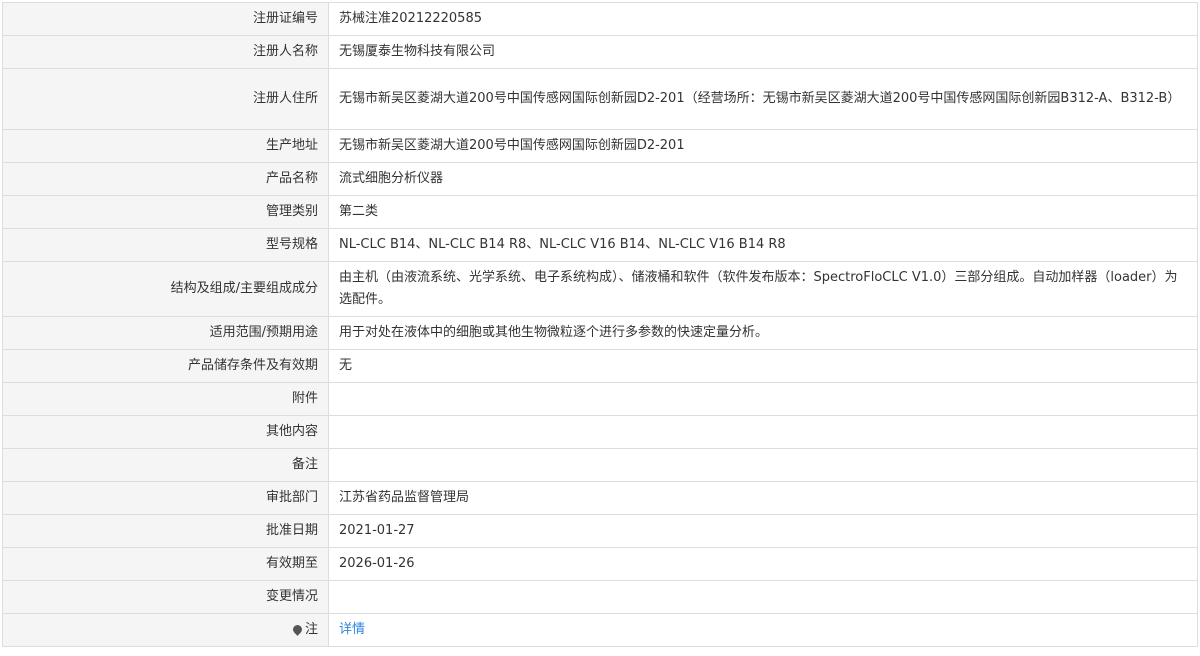  Describe the element at coordinates (352, 629) in the screenshot. I see `details-link: 详情` at that location.